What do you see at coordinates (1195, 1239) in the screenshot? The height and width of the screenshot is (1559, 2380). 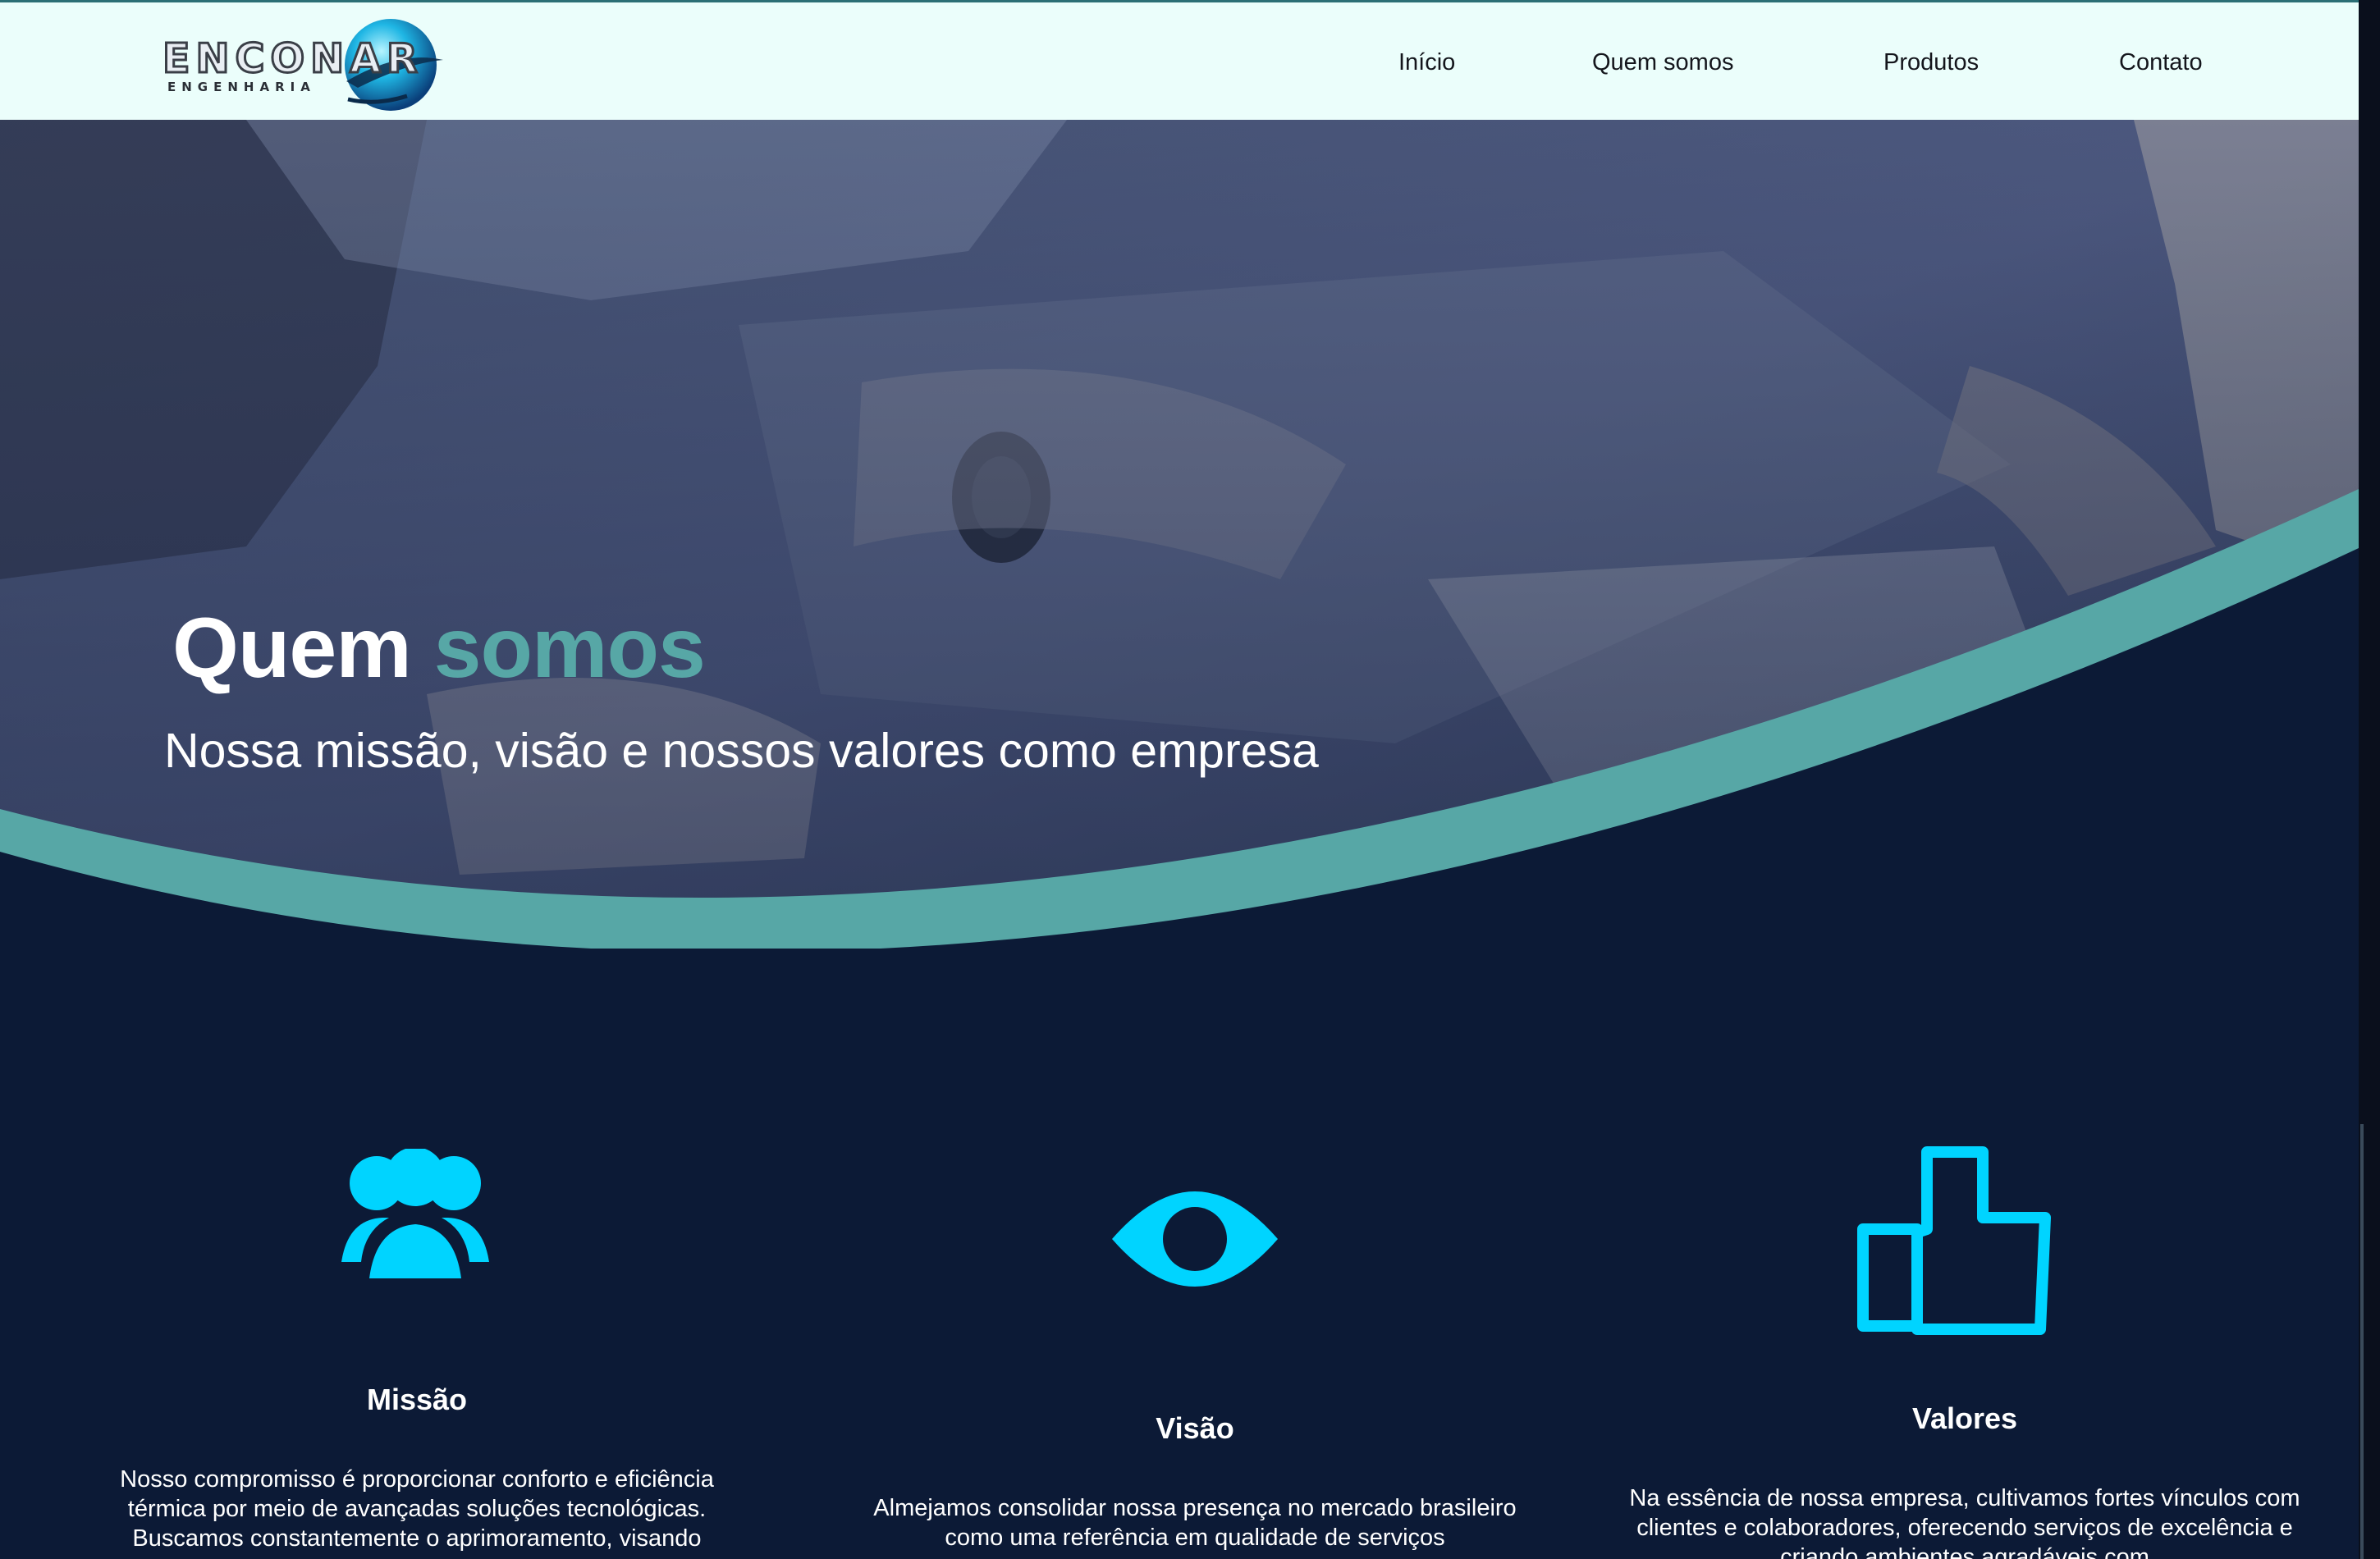 I see `eye-icon` at bounding box center [1195, 1239].